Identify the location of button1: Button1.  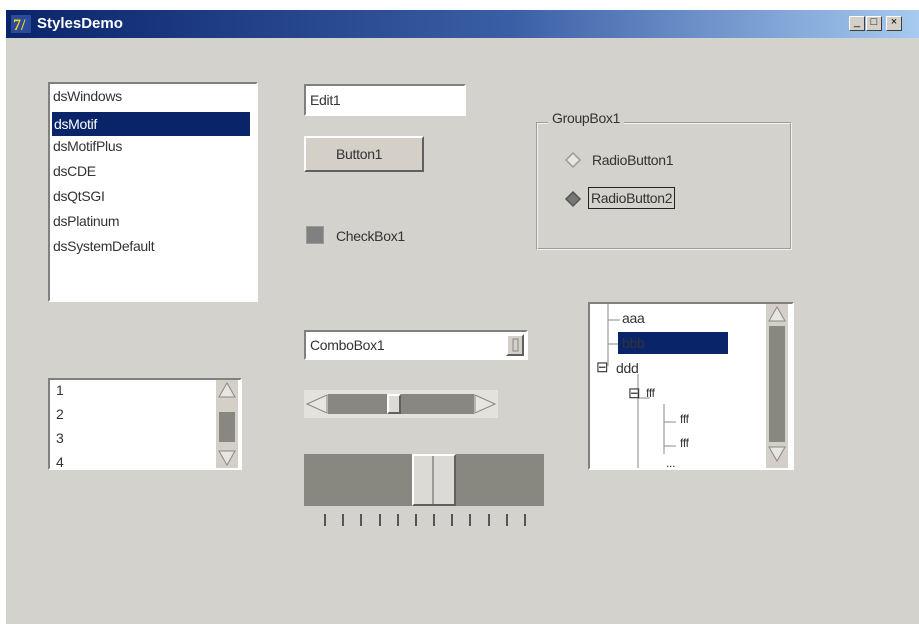
(364, 154).